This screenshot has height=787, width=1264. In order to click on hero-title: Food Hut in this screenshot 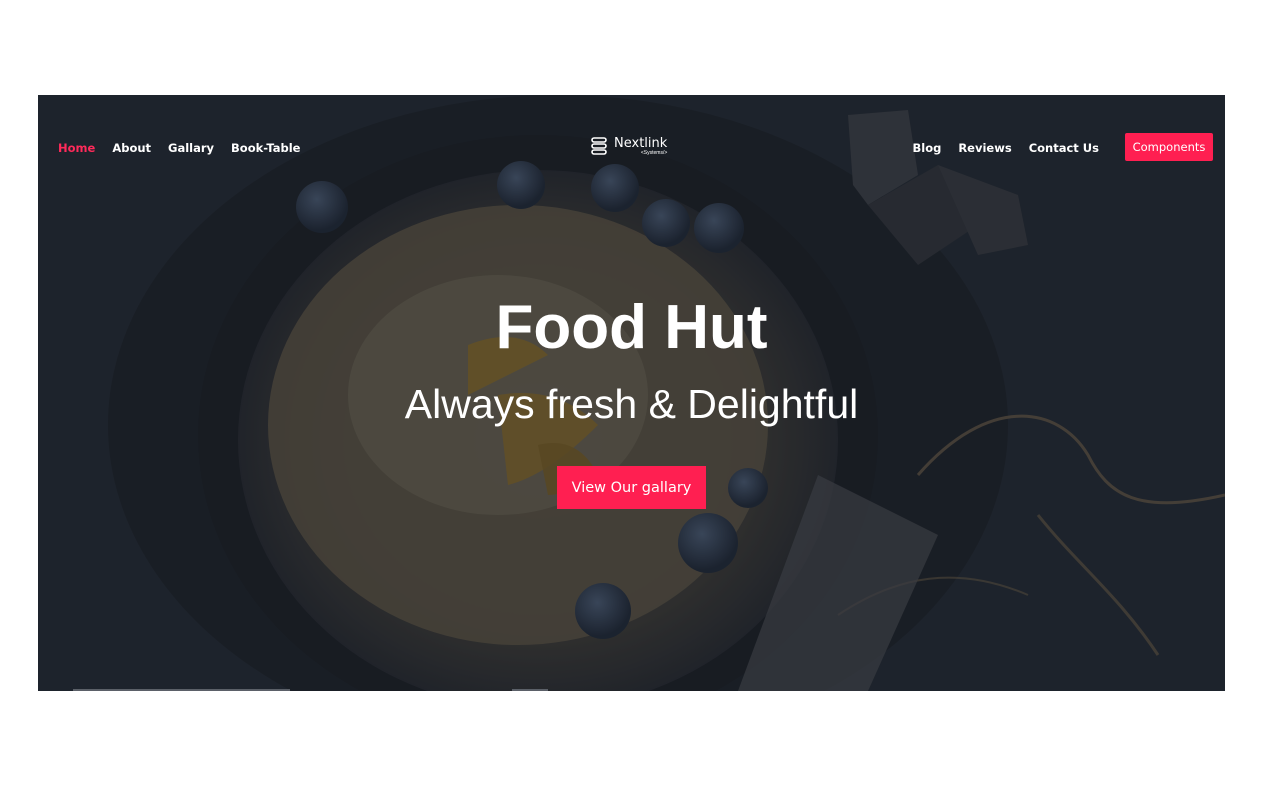, I will do `click(631, 327)`.